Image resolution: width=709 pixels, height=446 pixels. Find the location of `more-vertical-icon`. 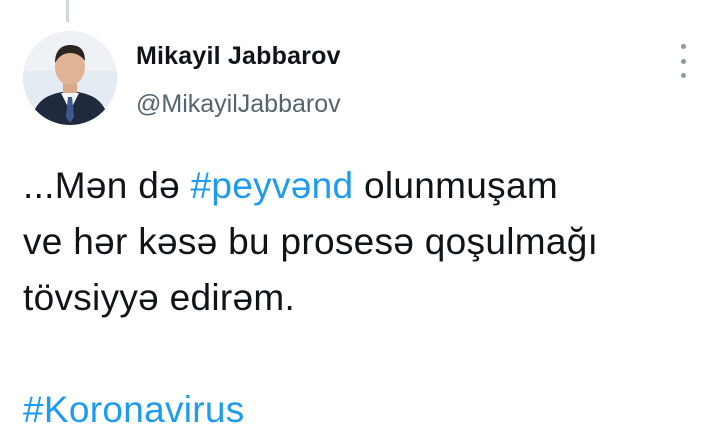

more-vertical-icon is located at coordinates (683, 46).